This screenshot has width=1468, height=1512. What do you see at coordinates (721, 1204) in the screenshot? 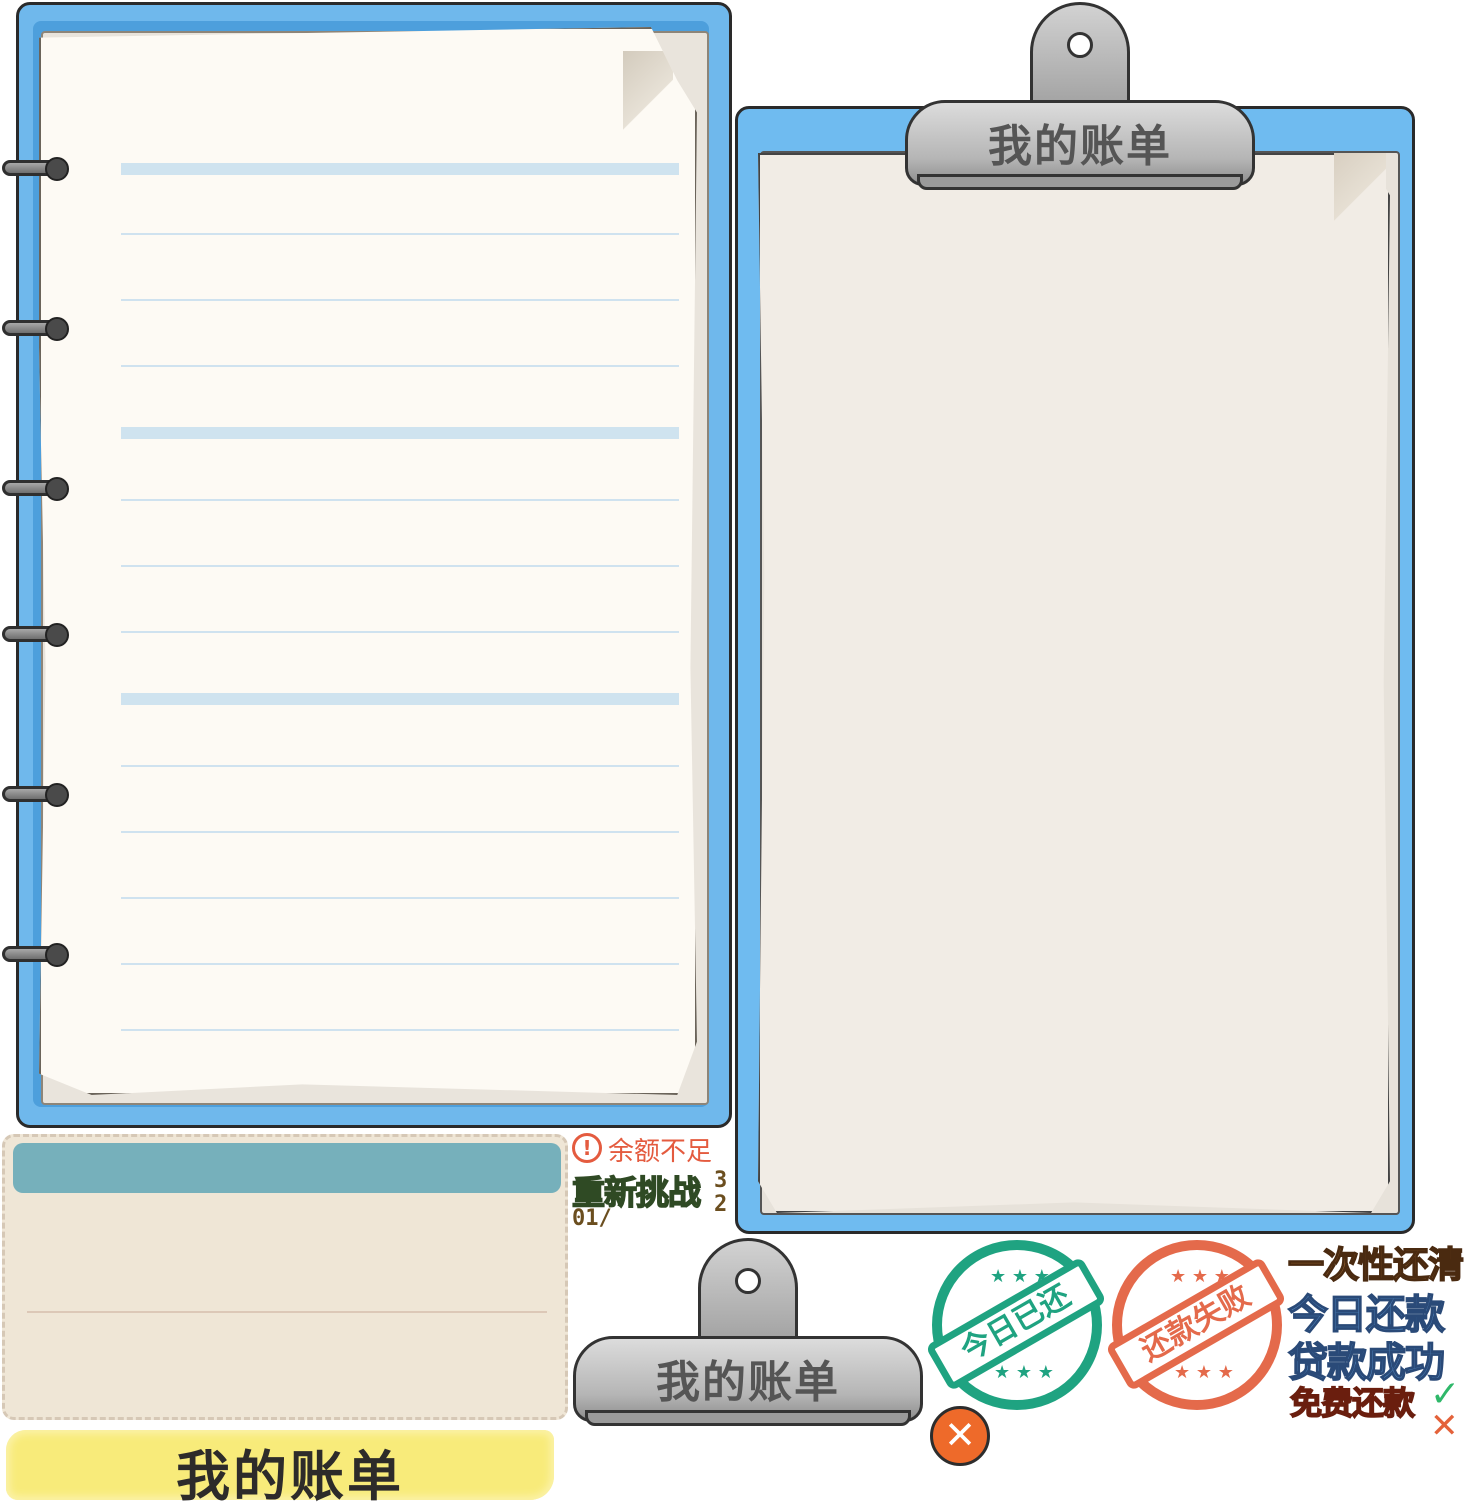
I see `digit-sprite: 2` at bounding box center [721, 1204].